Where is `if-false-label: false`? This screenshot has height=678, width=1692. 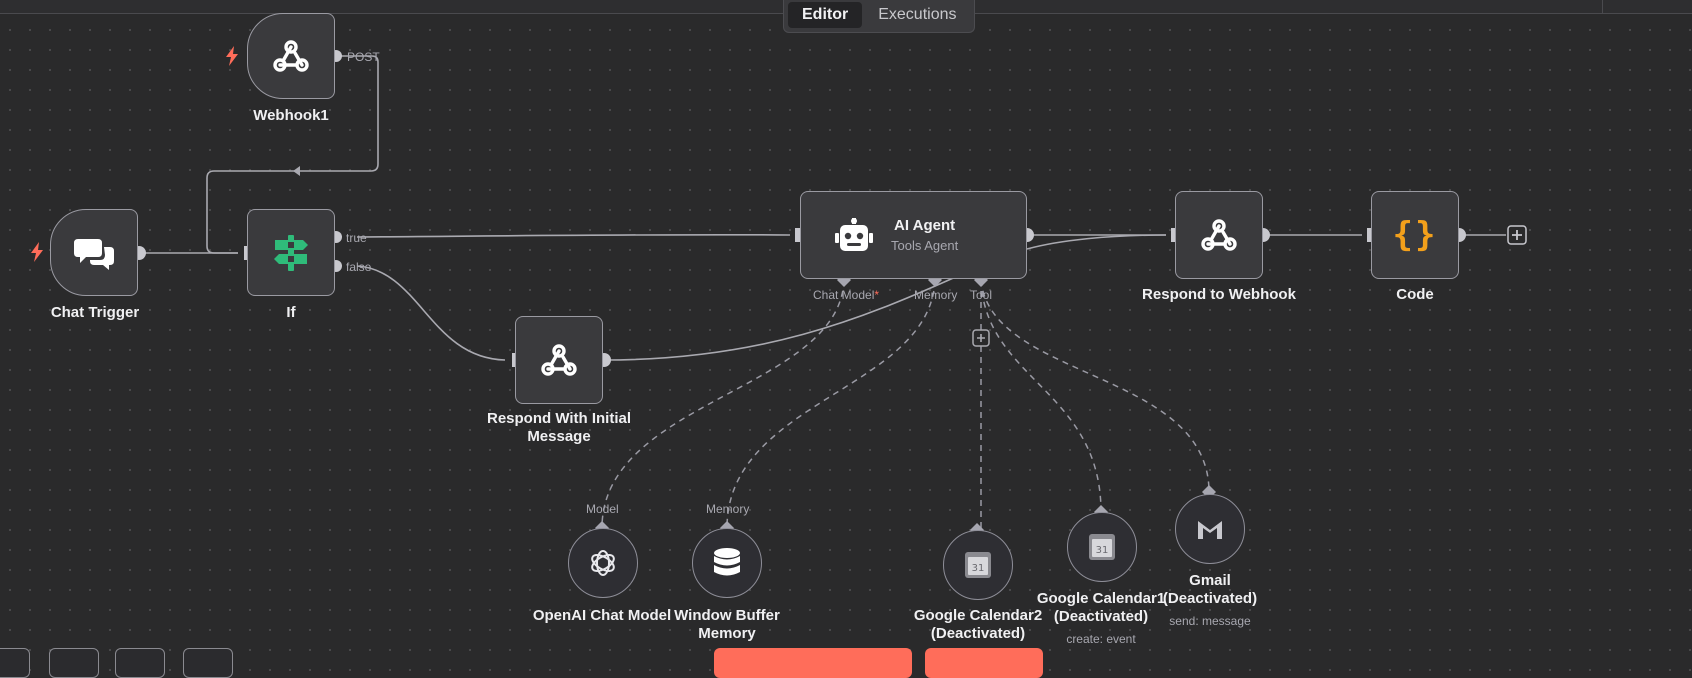 if-false-label: false is located at coordinates (359, 267).